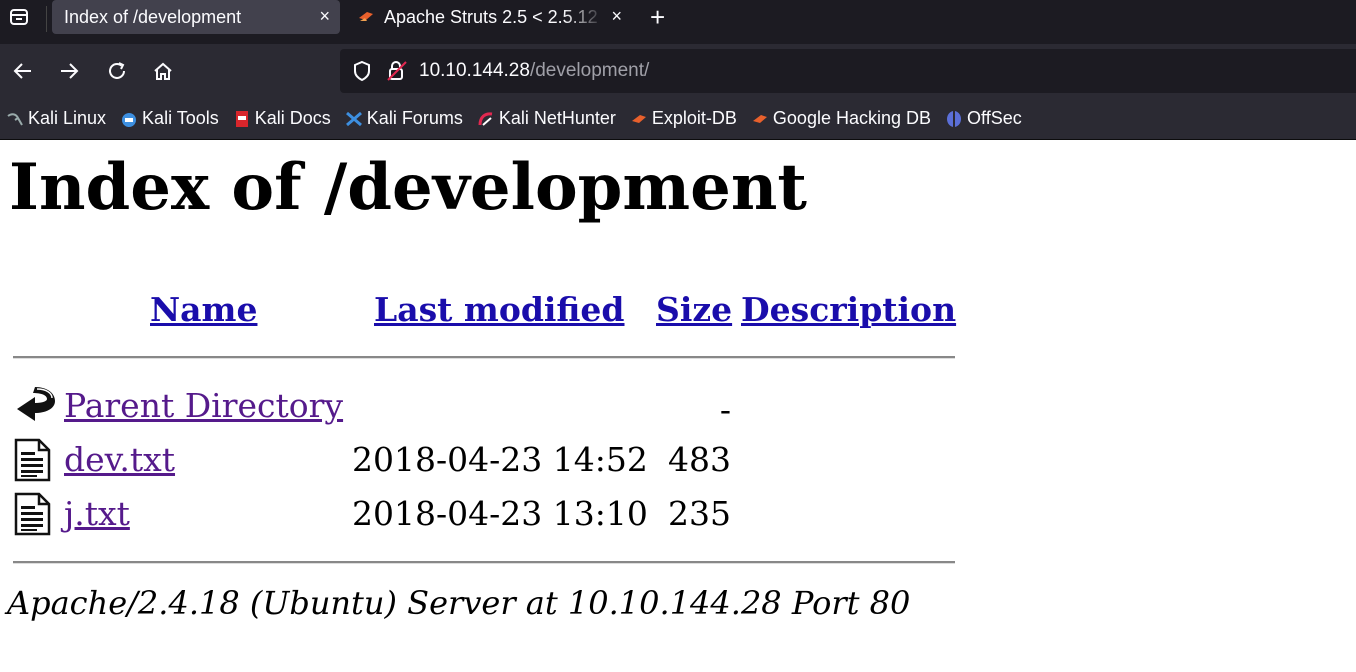 Image resolution: width=1356 pixels, height=672 pixels. Describe the element at coordinates (694, 309) in the screenshot. I see `column-header-size: Size` at that location.